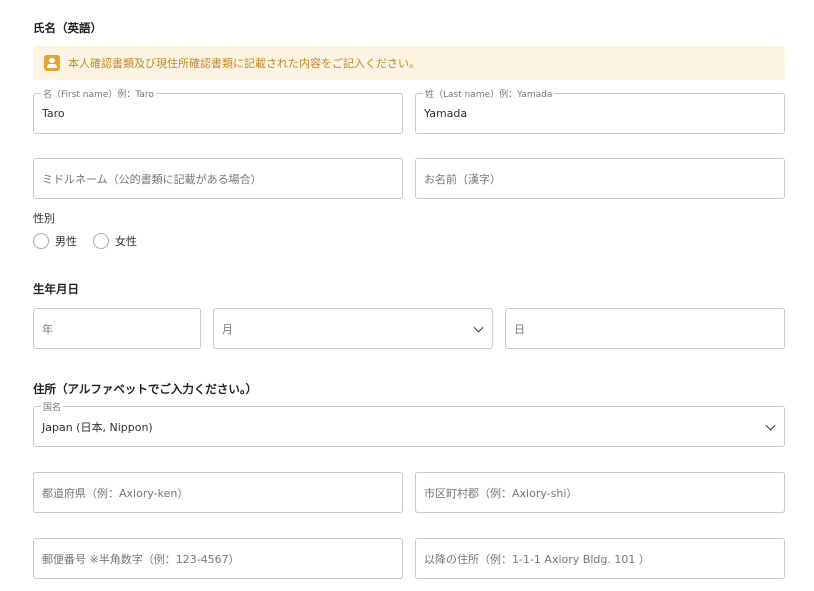  I want to click on postal-code-field: 郵便番号 ※半角数字（例：123-4567）, so click(218, 558).